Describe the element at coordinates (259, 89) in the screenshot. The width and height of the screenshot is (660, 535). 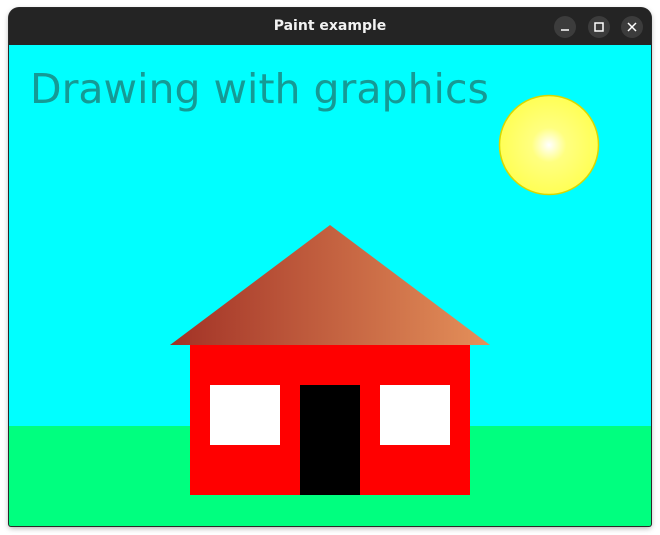
I see `canvas-caption: Drawing with graphics` at that location.